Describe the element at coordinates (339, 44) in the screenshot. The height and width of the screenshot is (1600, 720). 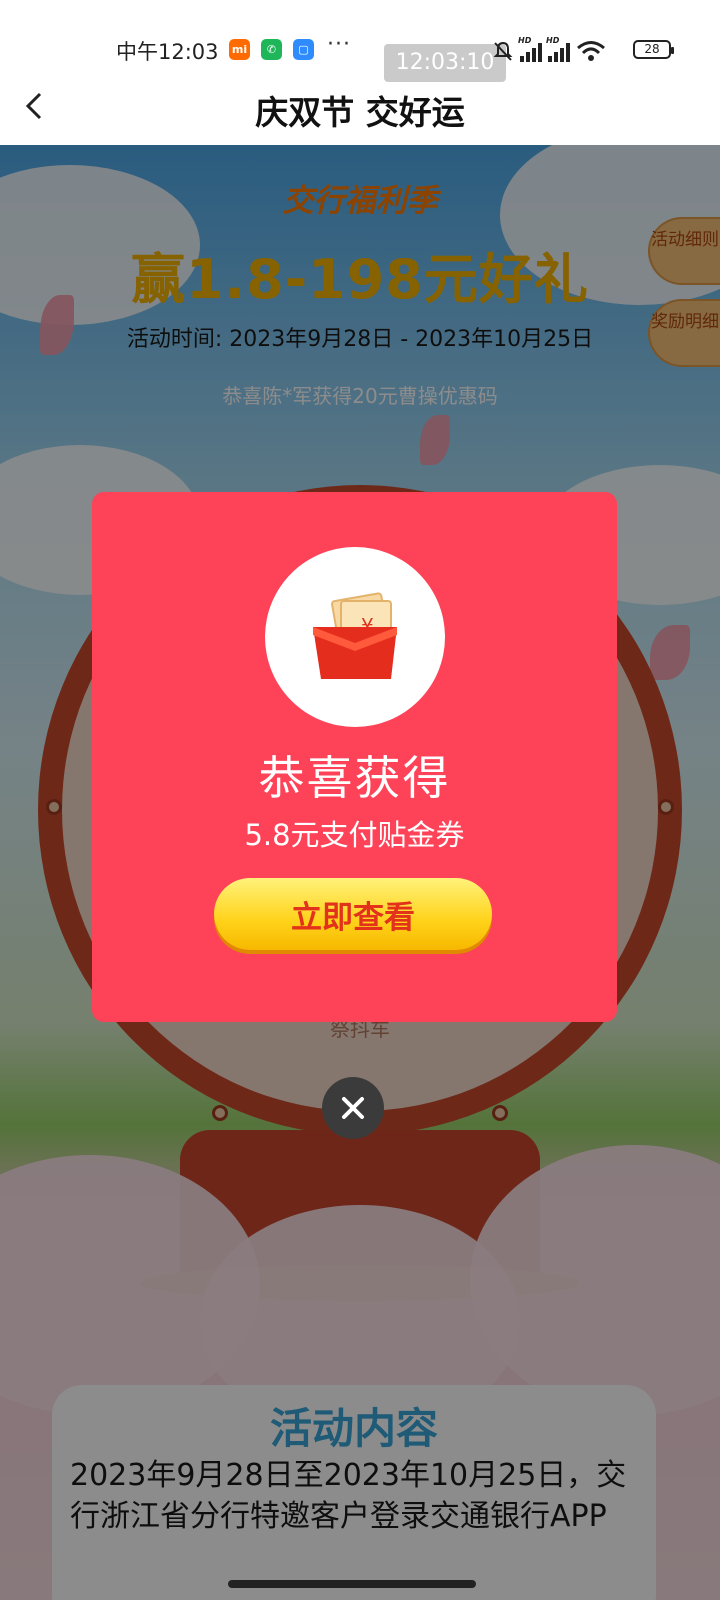
I see `more-notifications-icon: ···` at that location.